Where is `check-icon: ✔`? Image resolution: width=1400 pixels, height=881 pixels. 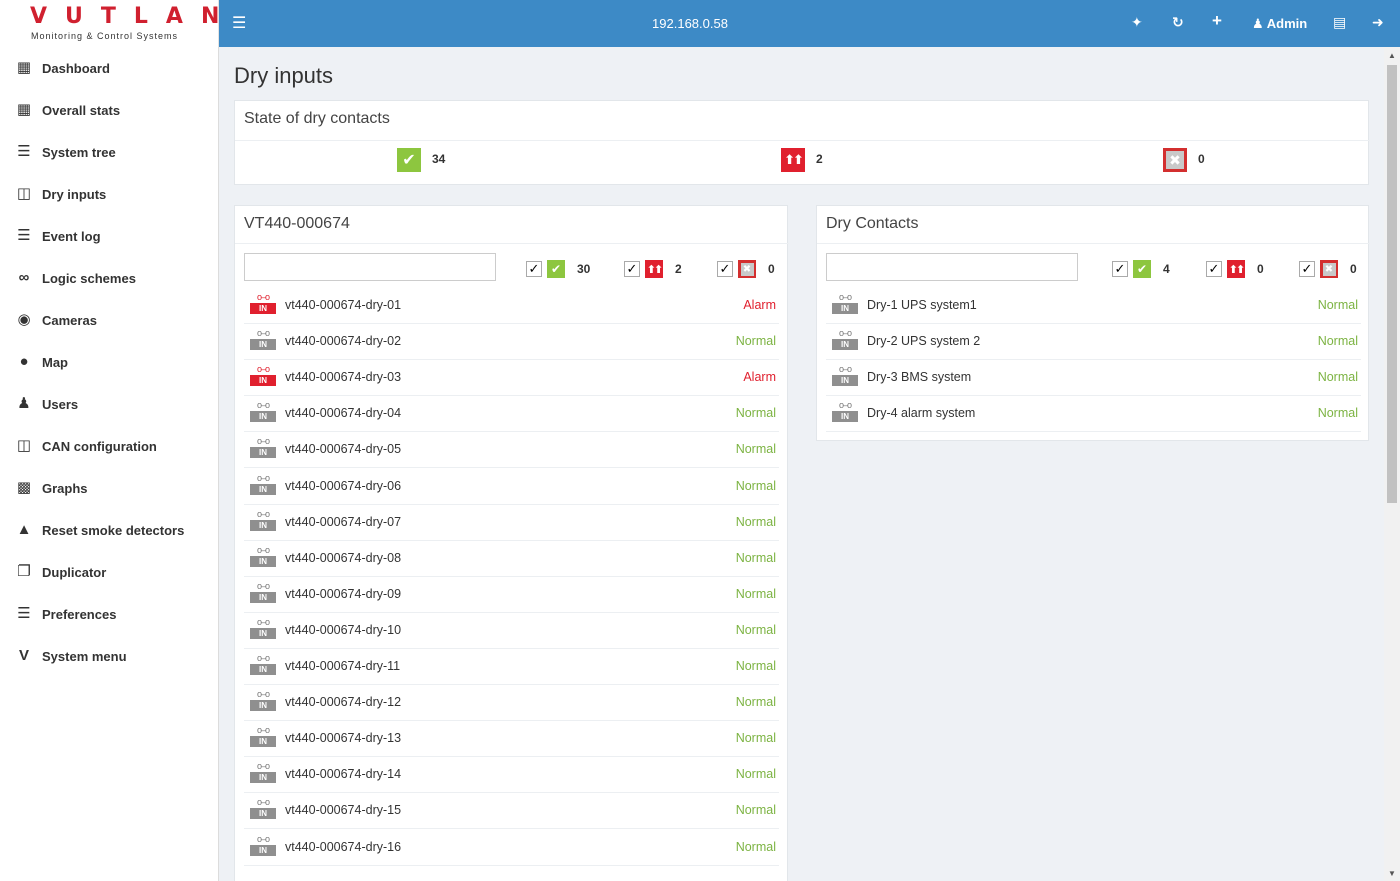
check-icon: ✔ is located at coordinates (556, 269).